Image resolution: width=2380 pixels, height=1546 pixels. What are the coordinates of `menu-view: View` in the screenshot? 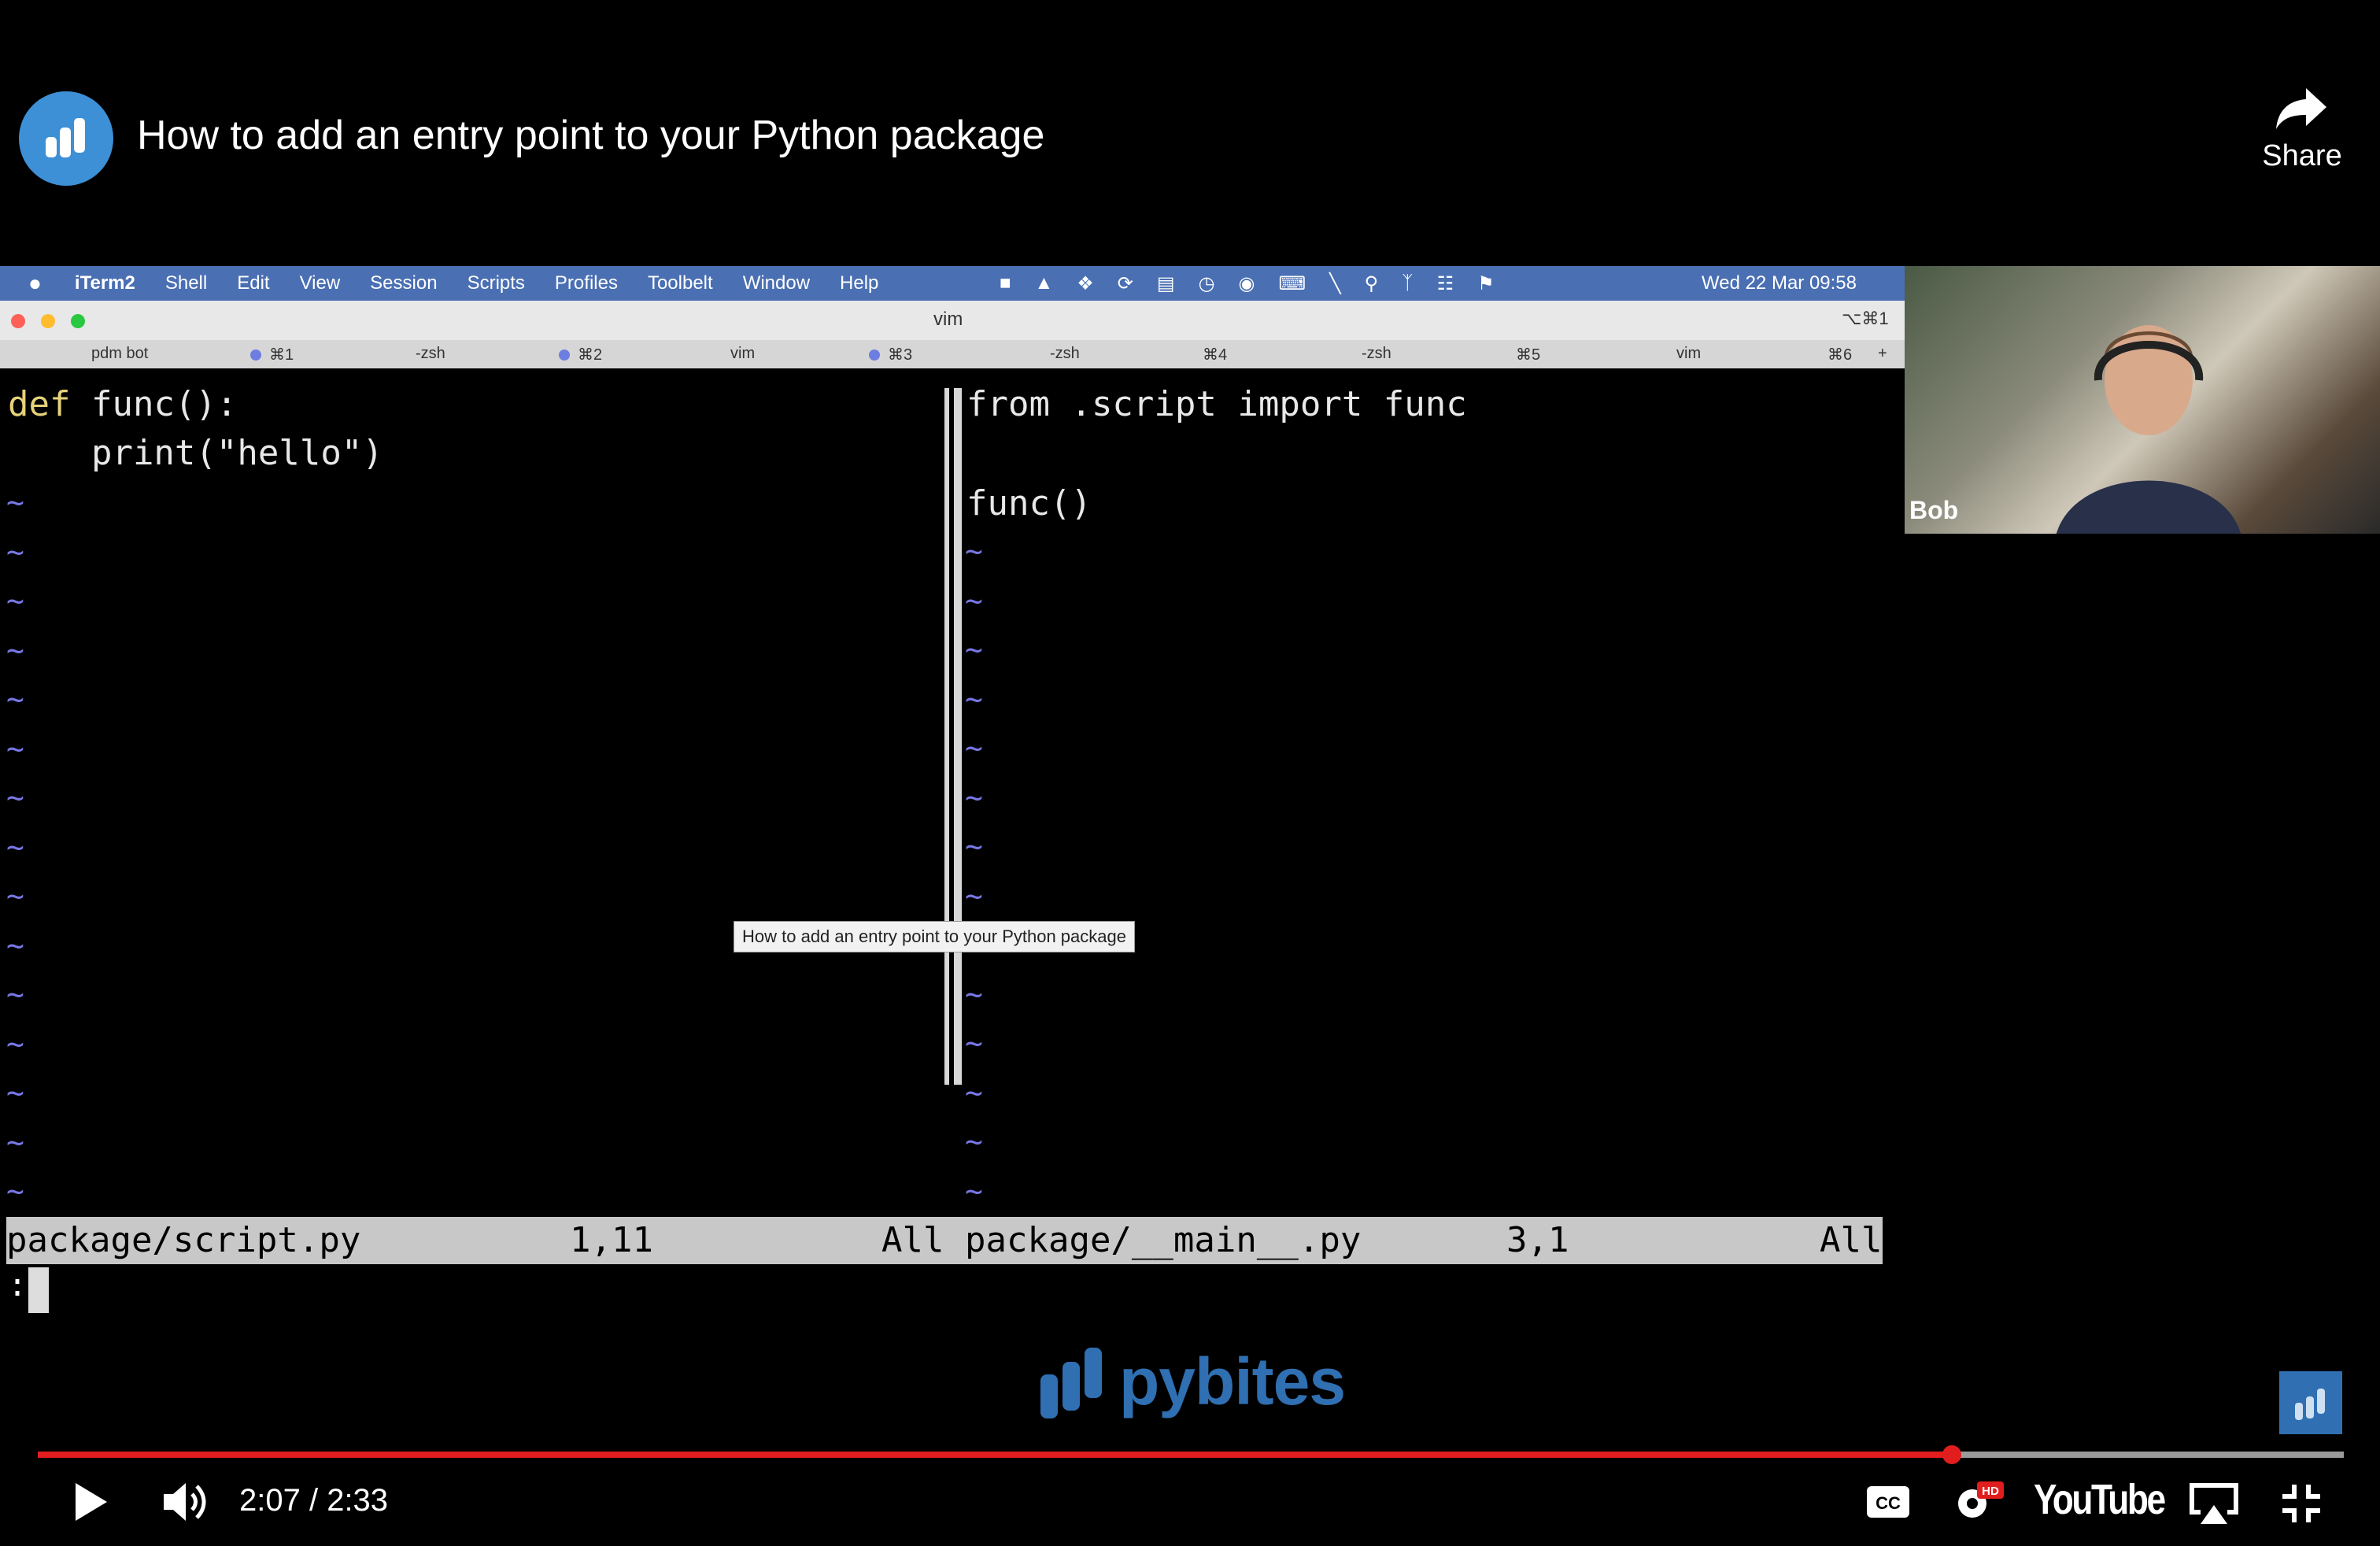 It's located at (320, 283).